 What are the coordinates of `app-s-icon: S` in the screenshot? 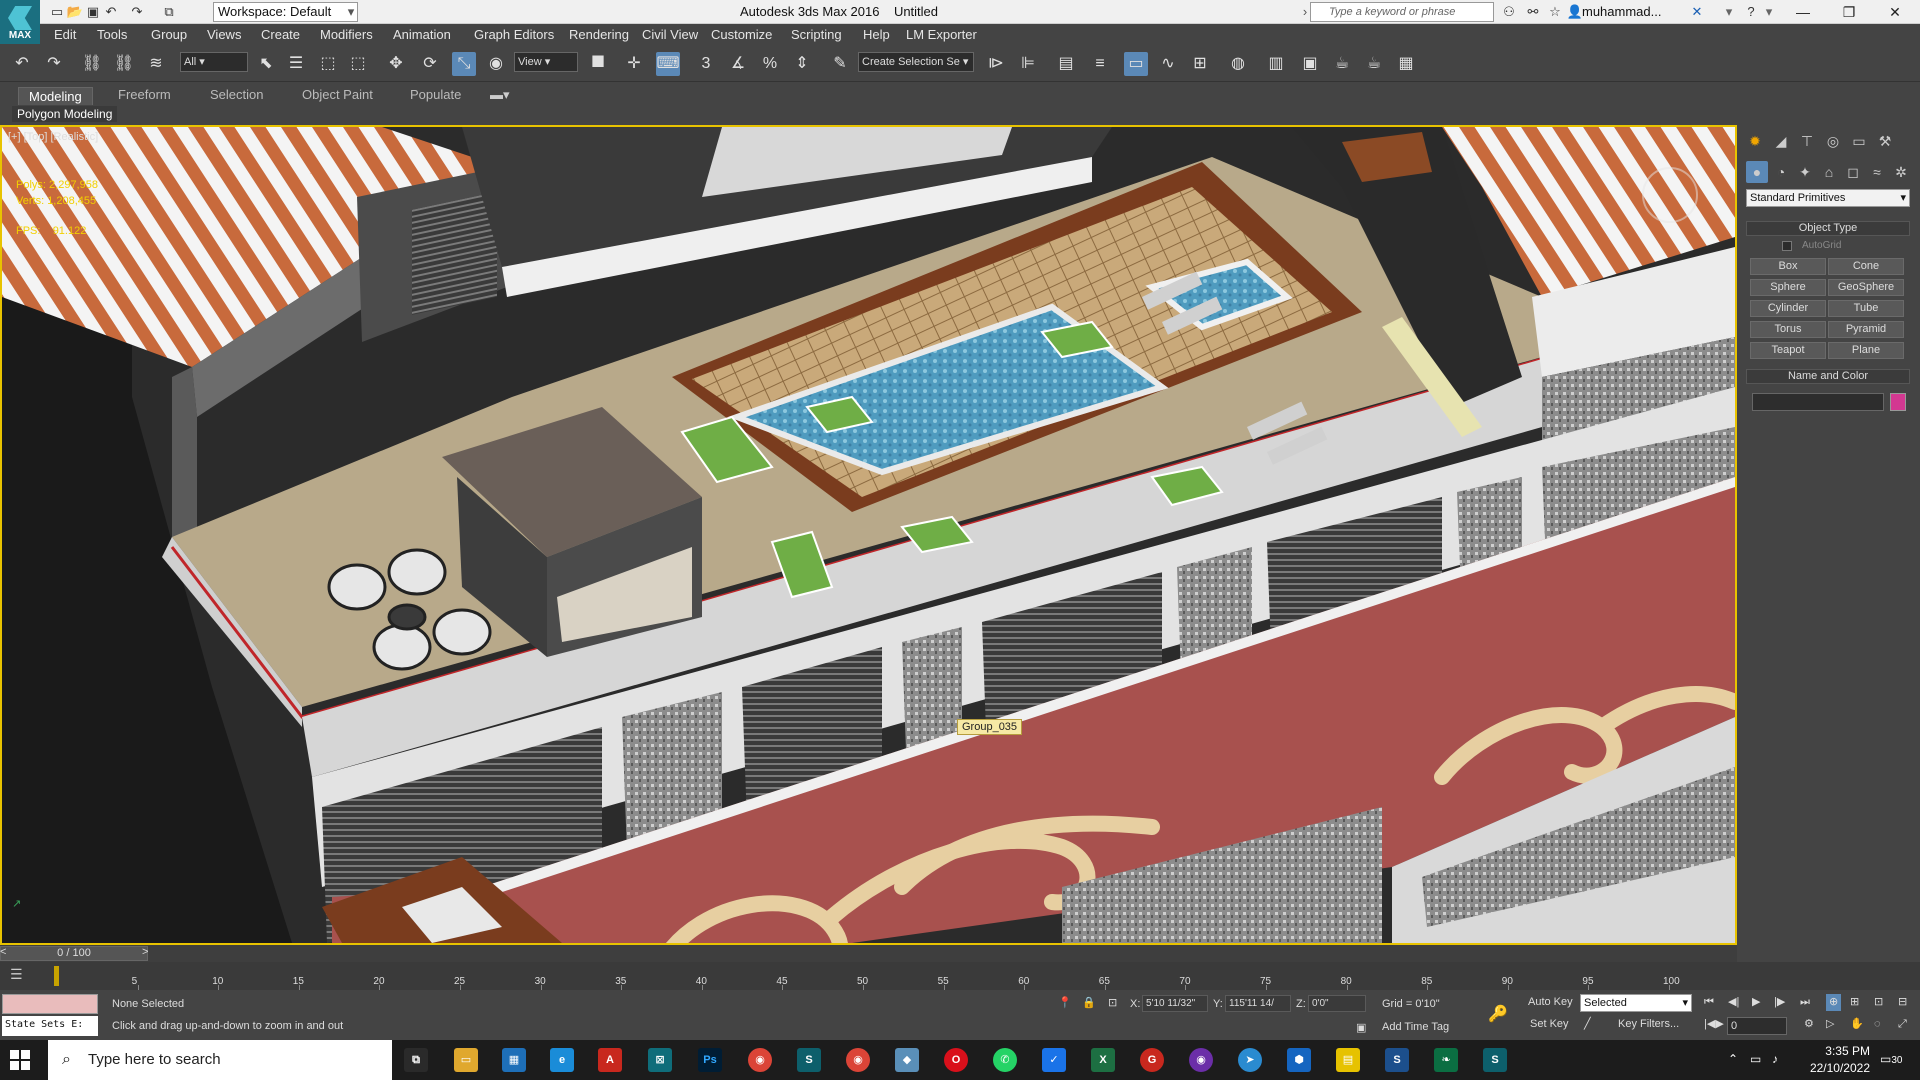 It's located at (1397, 1060).